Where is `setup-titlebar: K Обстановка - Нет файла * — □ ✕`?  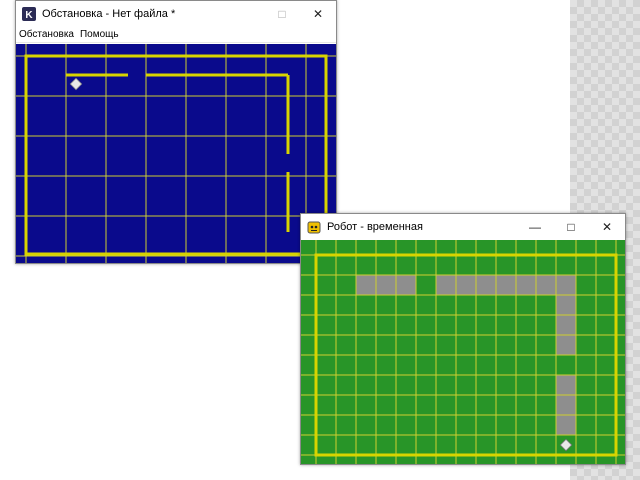 setup-titlebar: K Обстановка - Нет файла * — □ ✕ is located at coordinates (176, 14).